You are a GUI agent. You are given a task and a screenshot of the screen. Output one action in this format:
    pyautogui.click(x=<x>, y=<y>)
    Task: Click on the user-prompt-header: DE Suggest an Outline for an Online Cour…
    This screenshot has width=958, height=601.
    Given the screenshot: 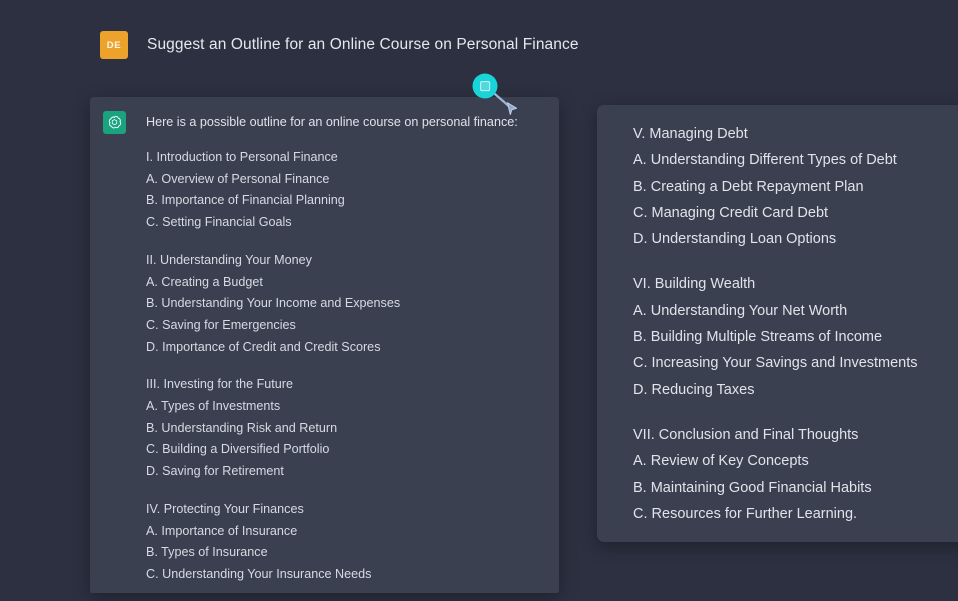 What is the action you would take?
    pyautogui.click(x=339, y=45)
    